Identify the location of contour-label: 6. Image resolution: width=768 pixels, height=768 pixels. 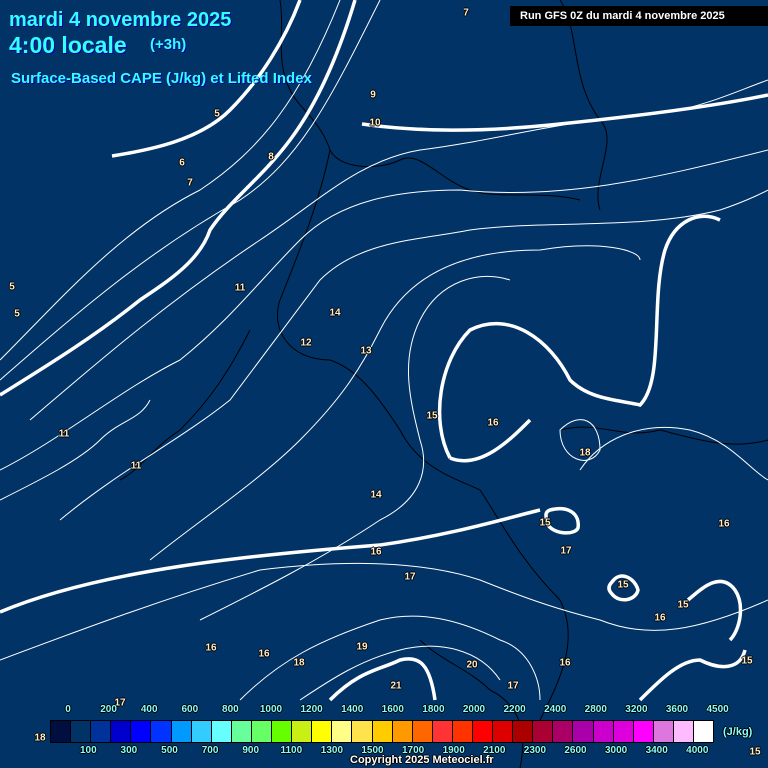
(182, 163).